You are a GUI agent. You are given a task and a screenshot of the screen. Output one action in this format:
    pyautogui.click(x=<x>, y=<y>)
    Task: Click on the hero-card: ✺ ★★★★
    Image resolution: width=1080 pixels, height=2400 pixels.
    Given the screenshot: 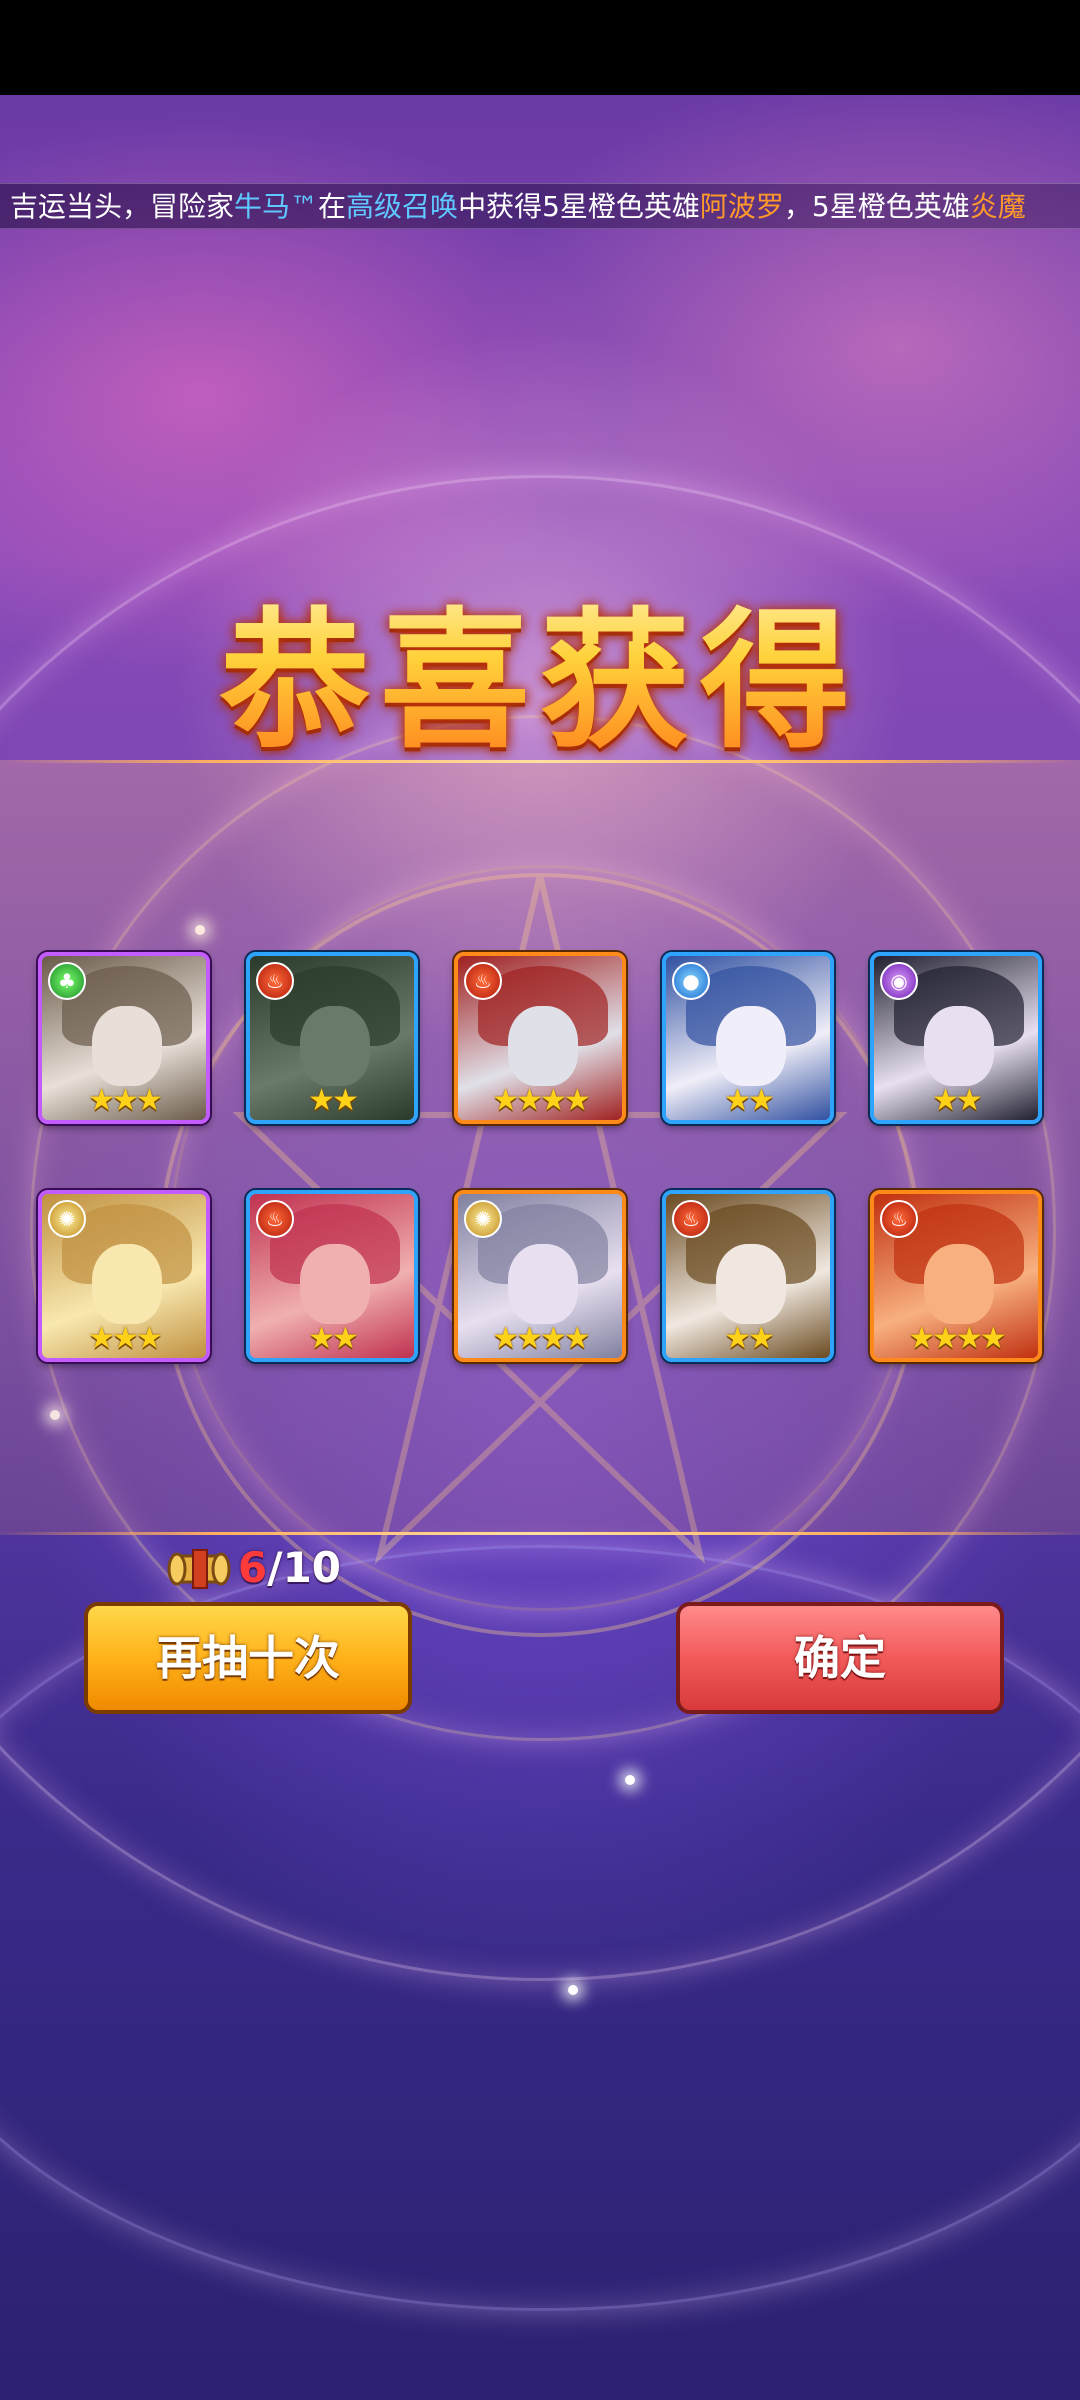 What is the action you would take?
    pyautogui.click(x=540, y=1276)
    